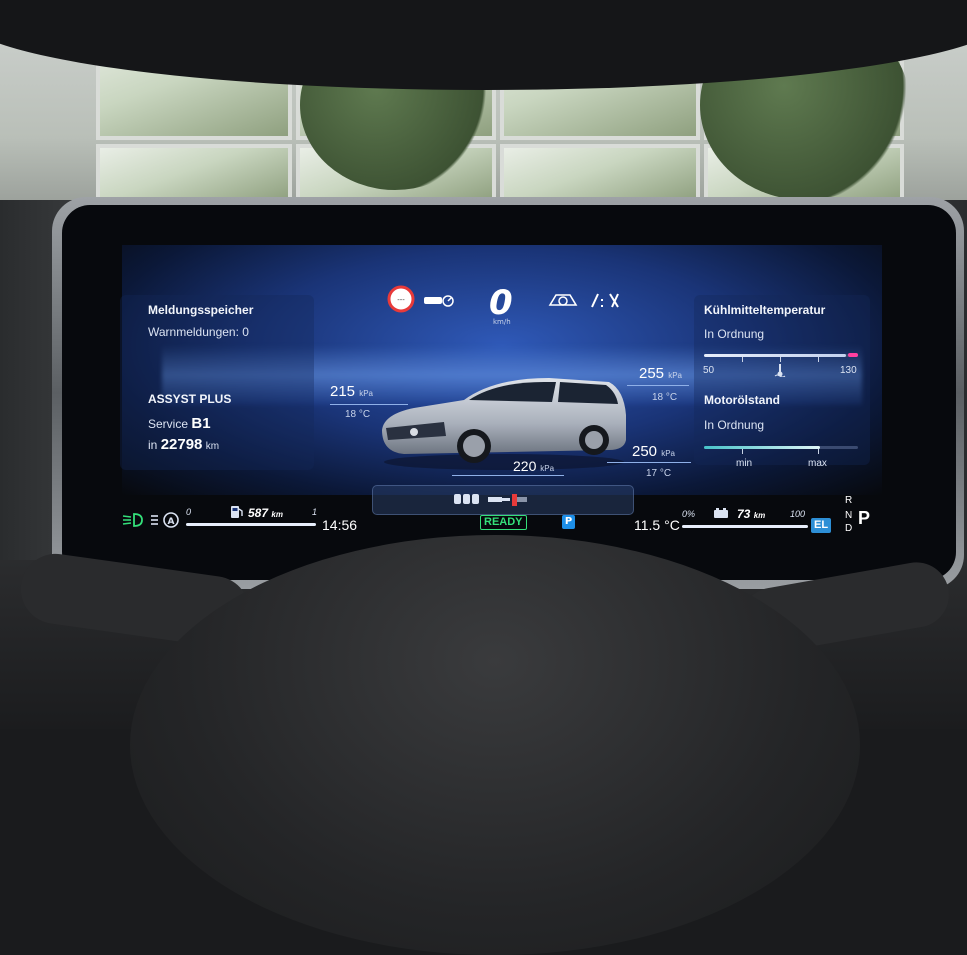 This screenshot has height=955, width=967. Describe the element at coordinates (864, 518) in the screenshot. I see `gear-p: P` at that location.